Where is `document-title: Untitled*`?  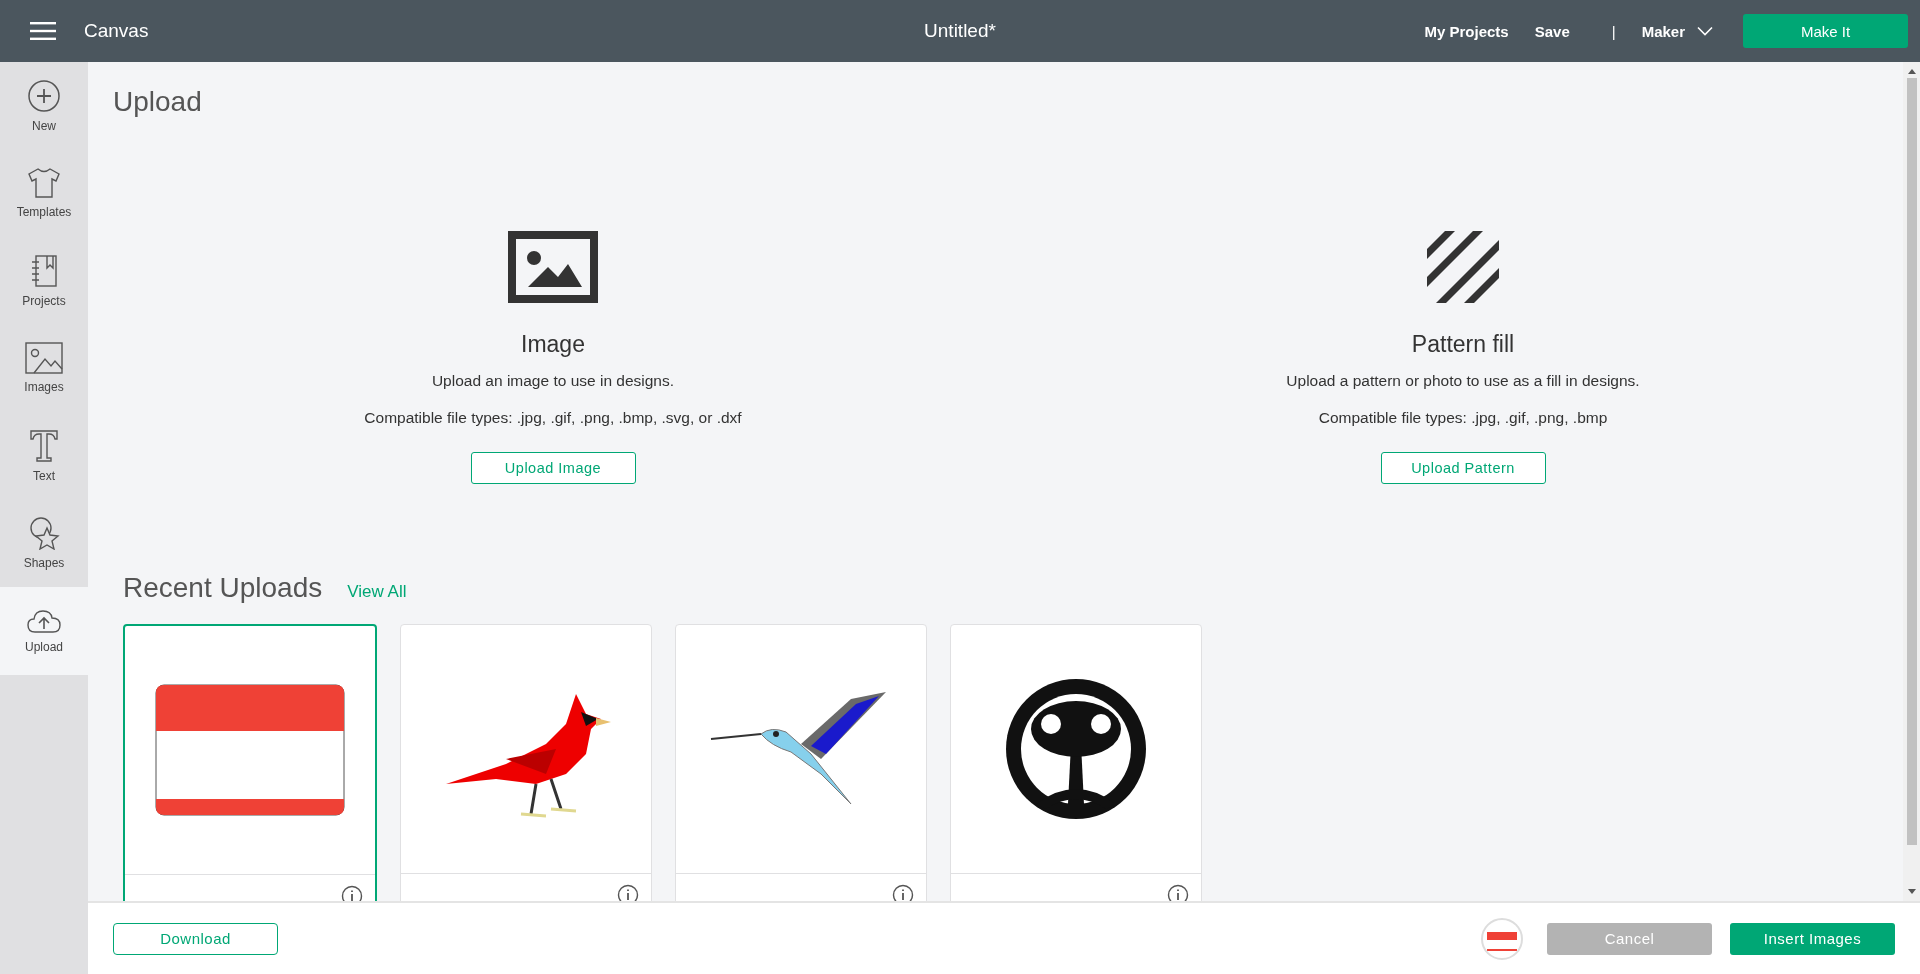 document-title: Untitled* is located at coordinates (960, 31).